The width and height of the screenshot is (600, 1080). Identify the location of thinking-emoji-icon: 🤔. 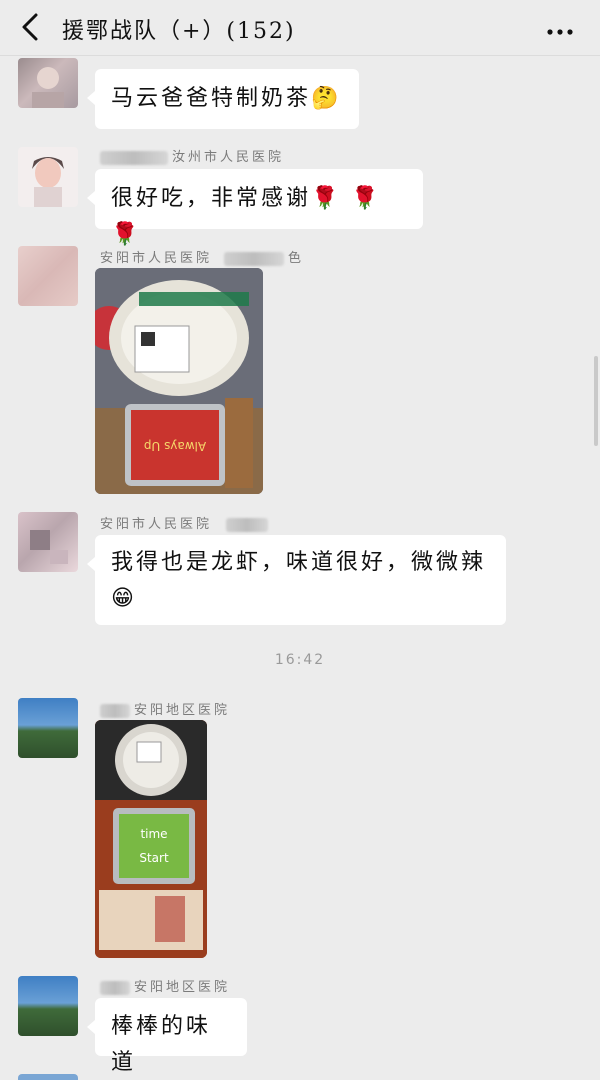
(326, 98).